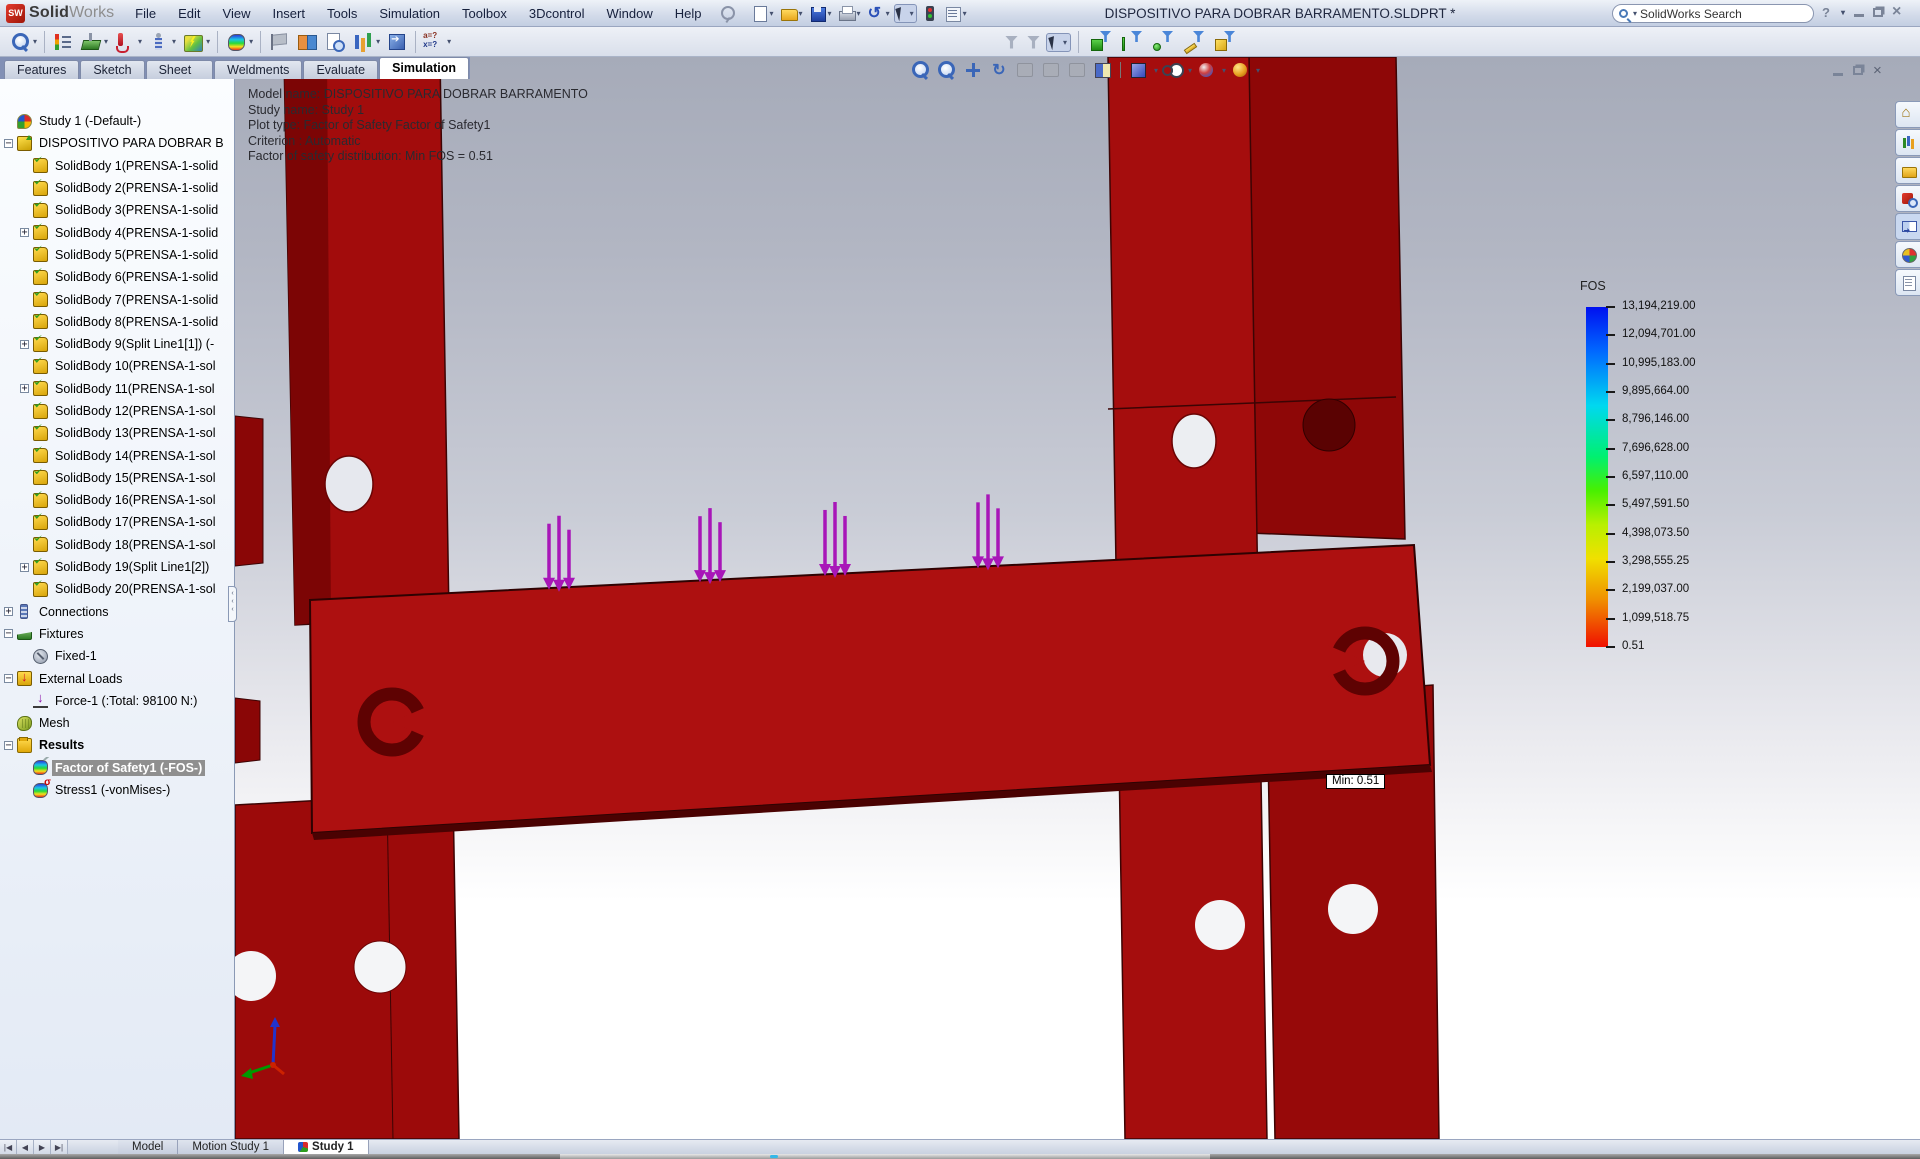  What do you see at coordinates (1224, 42) in the screenshot?
I see `filter-bodies-button` at bounding box center [1224, 42].